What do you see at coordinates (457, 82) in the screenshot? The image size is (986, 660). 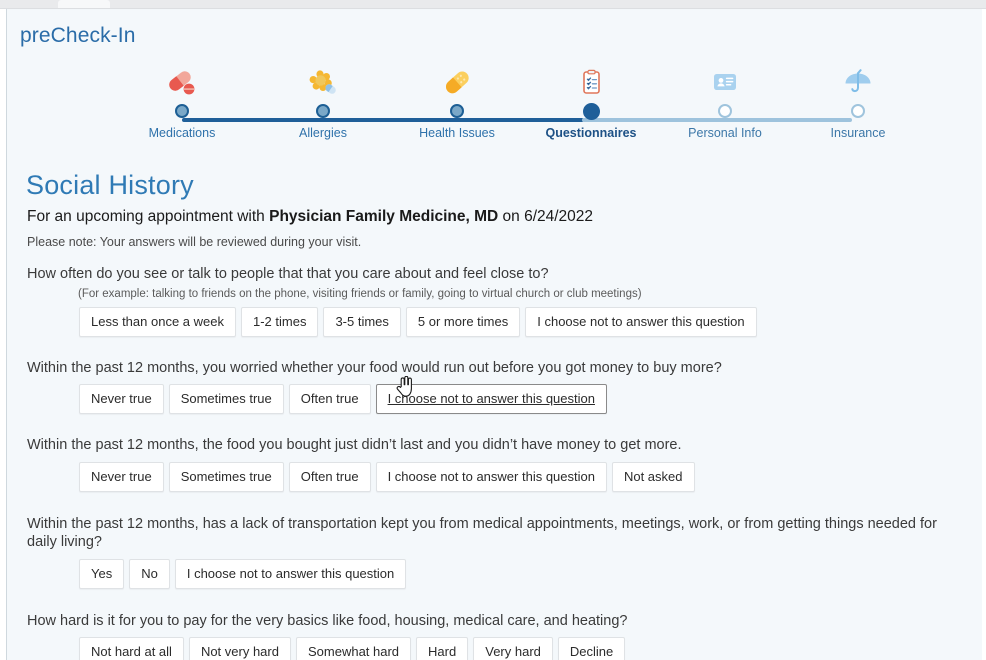 I see `bandage-icon` at bounding box center [457, 82].